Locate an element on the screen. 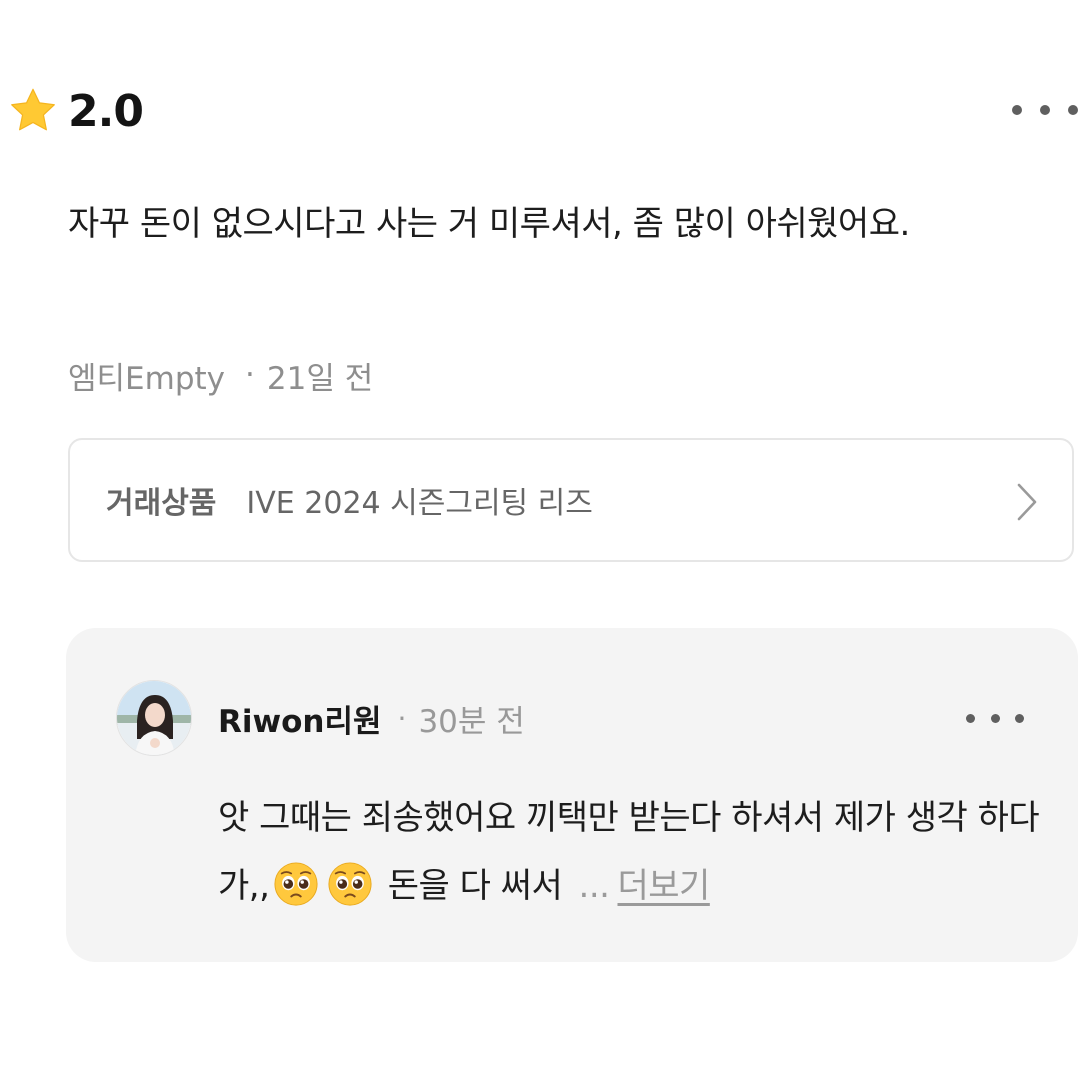 This screenshot has width=1085, height=1085. rating-value: 2.0 is located at coordinates (106, 111).